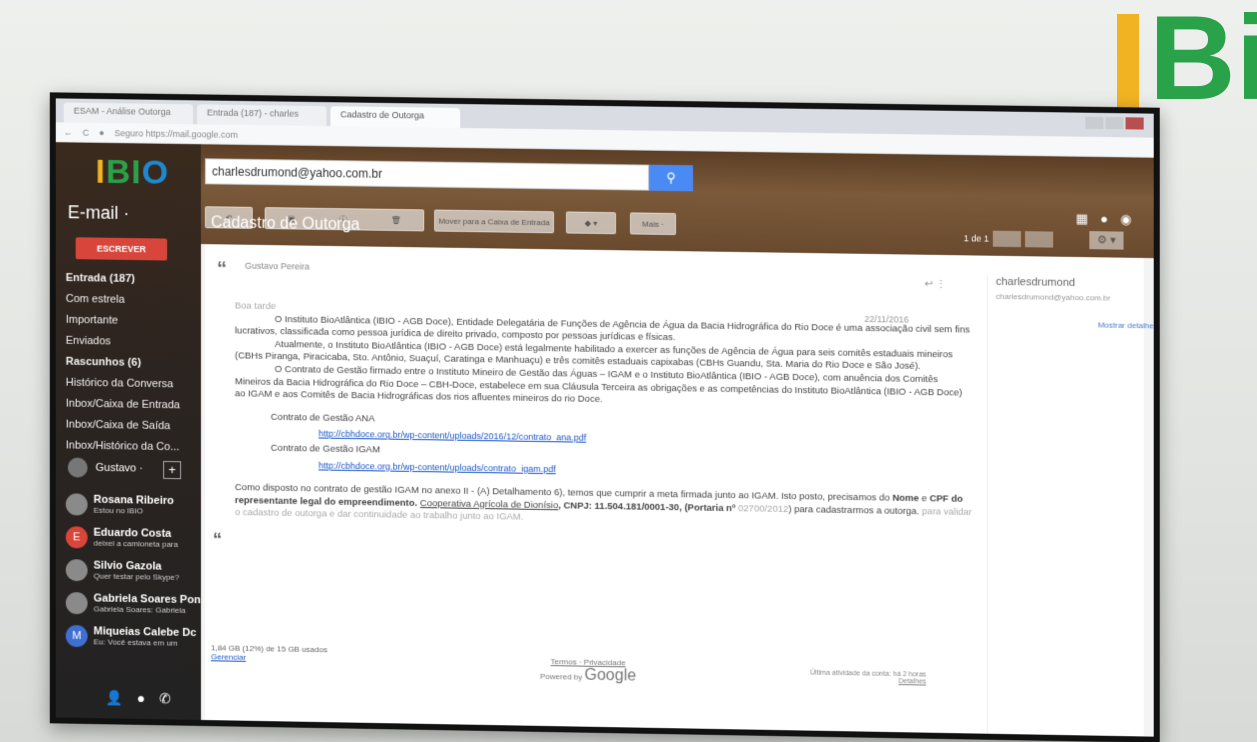  What do you see at coordinates (1125, 219) in the screenshot?
I see `account-avatar-icon: ◉` at bounding box center [1125, 219].